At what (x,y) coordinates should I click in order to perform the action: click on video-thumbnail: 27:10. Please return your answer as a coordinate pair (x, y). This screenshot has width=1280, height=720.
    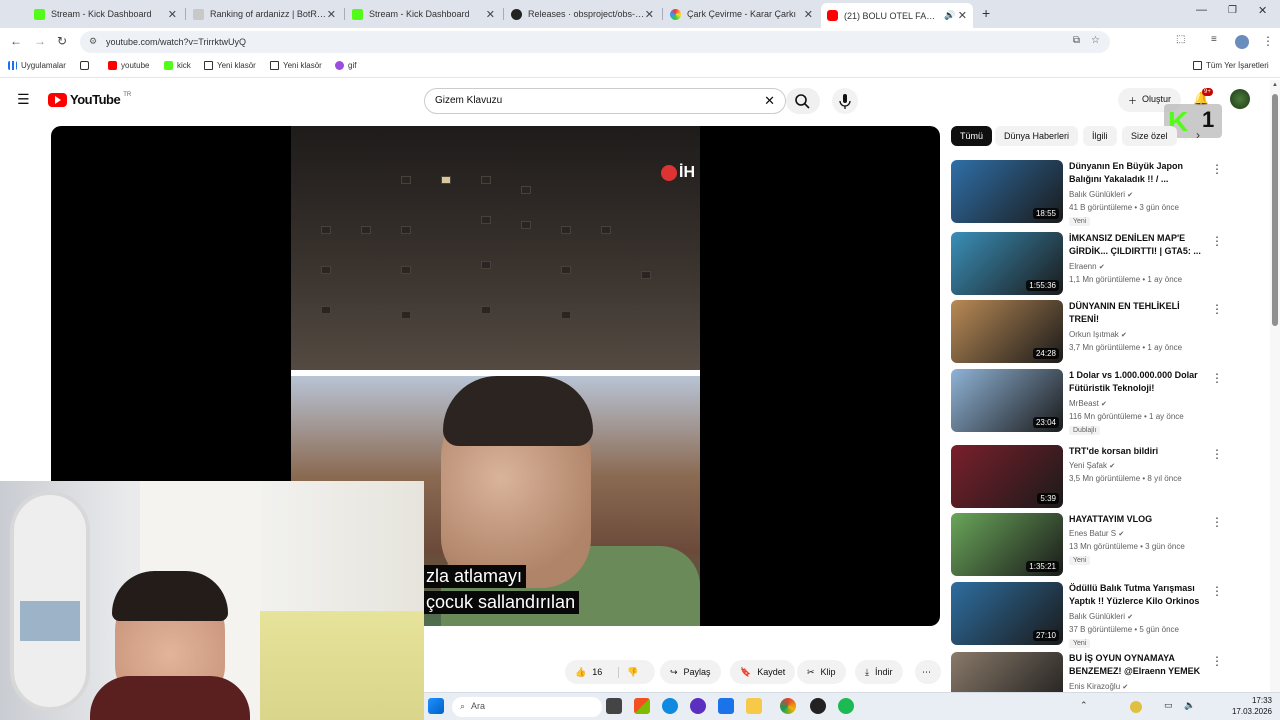
    Looking at the image, I should click on (1007, 613).